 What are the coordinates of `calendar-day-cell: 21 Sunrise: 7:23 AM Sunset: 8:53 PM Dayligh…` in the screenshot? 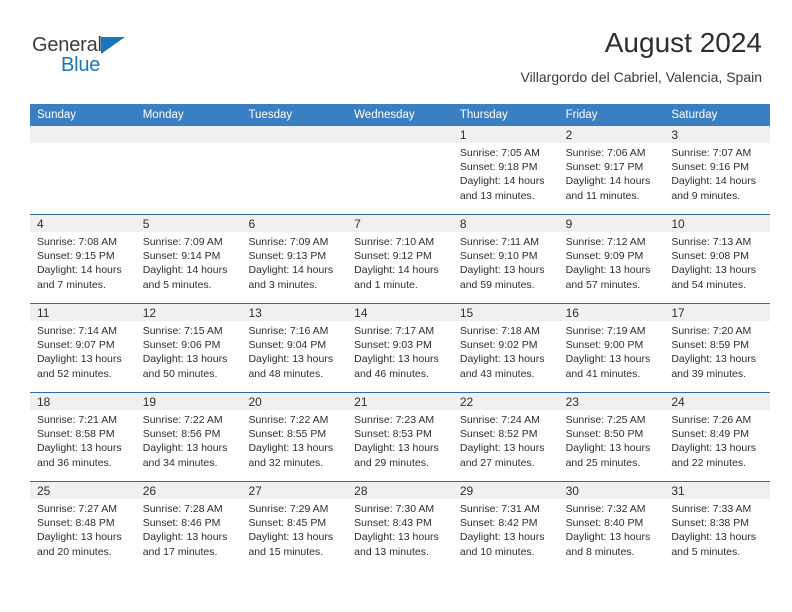 It's located at (400, 437).